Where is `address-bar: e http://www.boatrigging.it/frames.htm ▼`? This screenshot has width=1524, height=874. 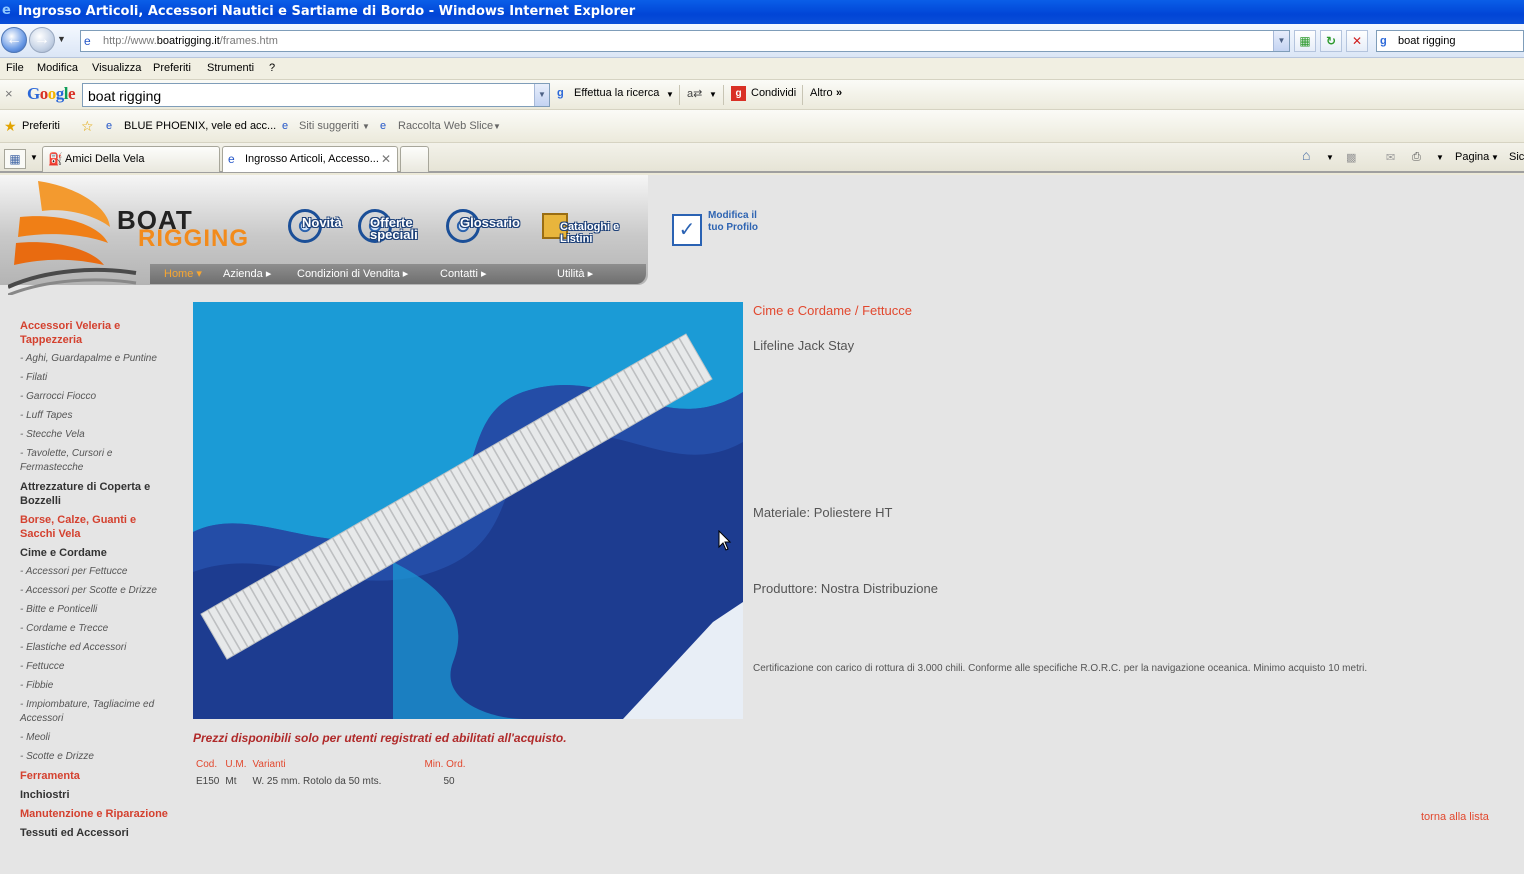 address-bar: e http://www.boatrigging.it/frames.htm ▼ is located at coordinates (685, 41).